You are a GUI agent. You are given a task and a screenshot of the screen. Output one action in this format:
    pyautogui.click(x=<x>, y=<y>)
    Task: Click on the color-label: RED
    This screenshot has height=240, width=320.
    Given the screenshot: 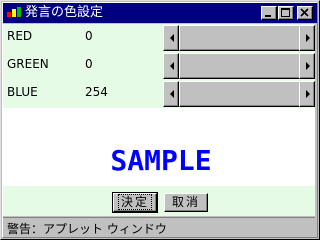 What is the action you would take?
    pyautogui.click(x=20, y=36)
    